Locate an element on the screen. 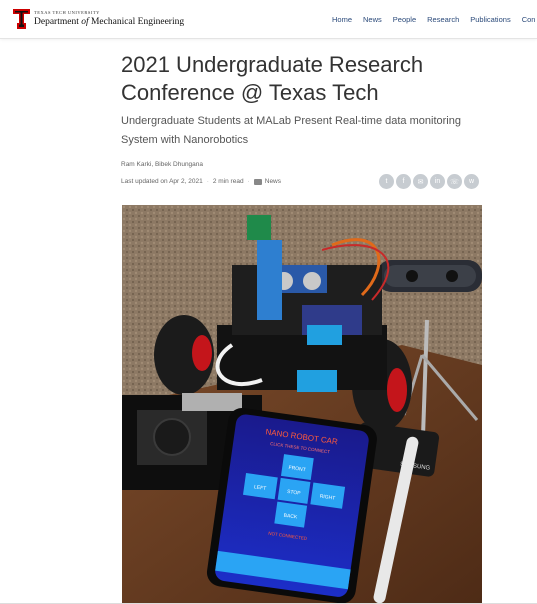  facebook-icon: f is located at coordinates (403, 181).